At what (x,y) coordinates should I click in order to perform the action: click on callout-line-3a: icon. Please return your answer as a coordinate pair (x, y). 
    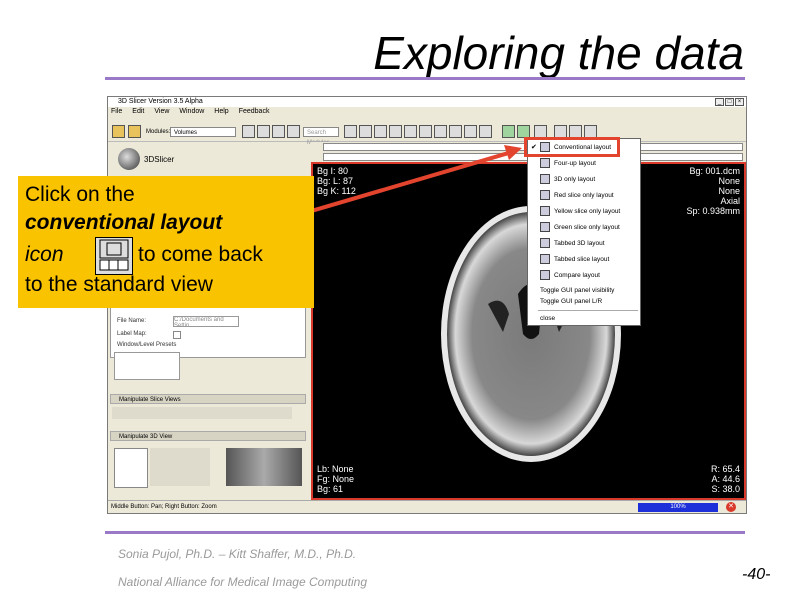
    Looking at the image, I should click on (44, 254).